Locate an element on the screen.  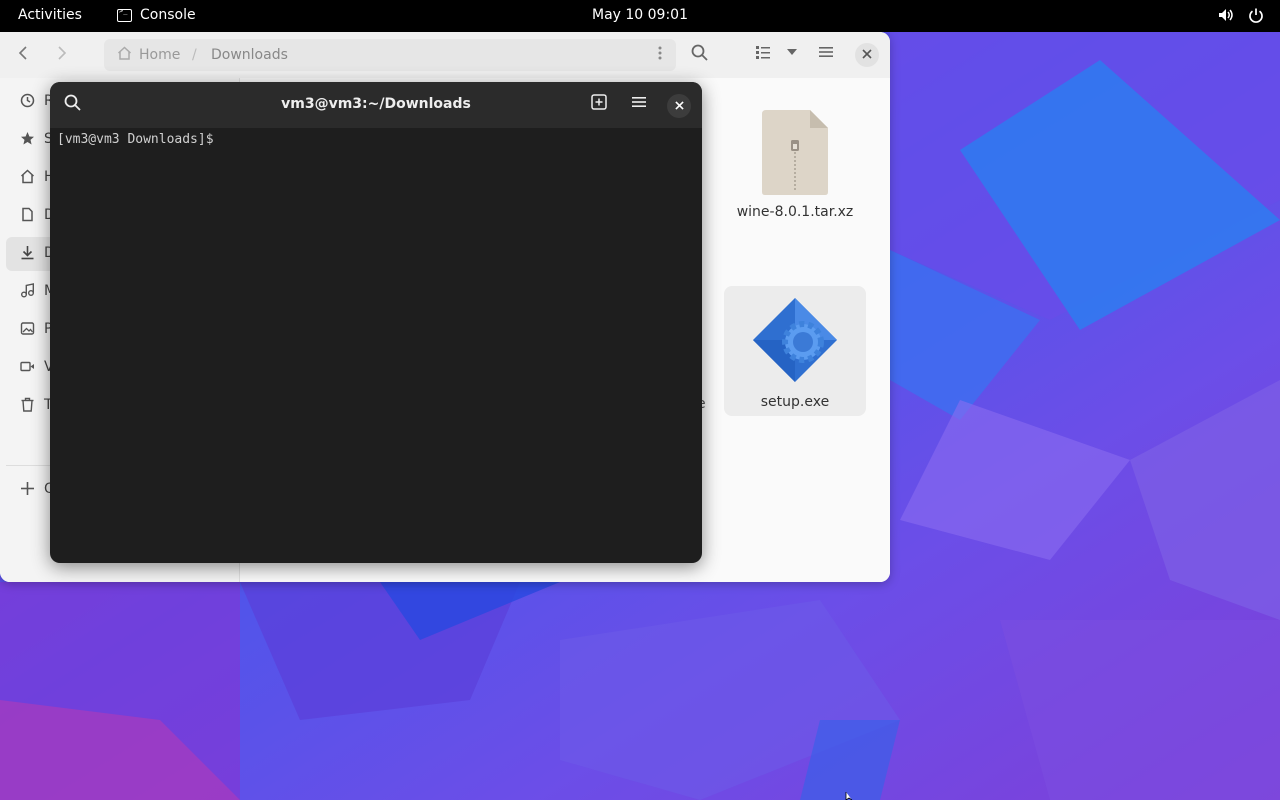
clock: May 10 09:01 is located at coordinates (640, 15).